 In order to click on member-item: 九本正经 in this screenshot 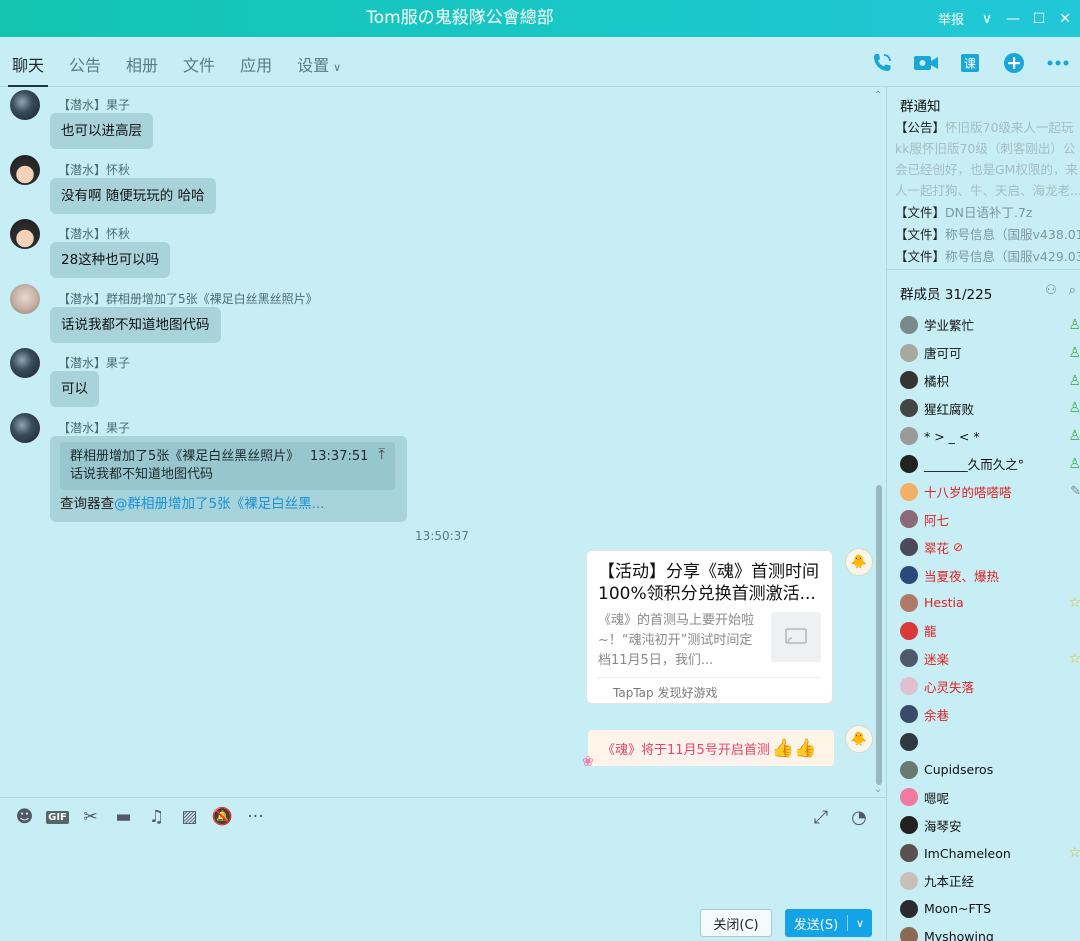, I will do `click(990, 881)`.